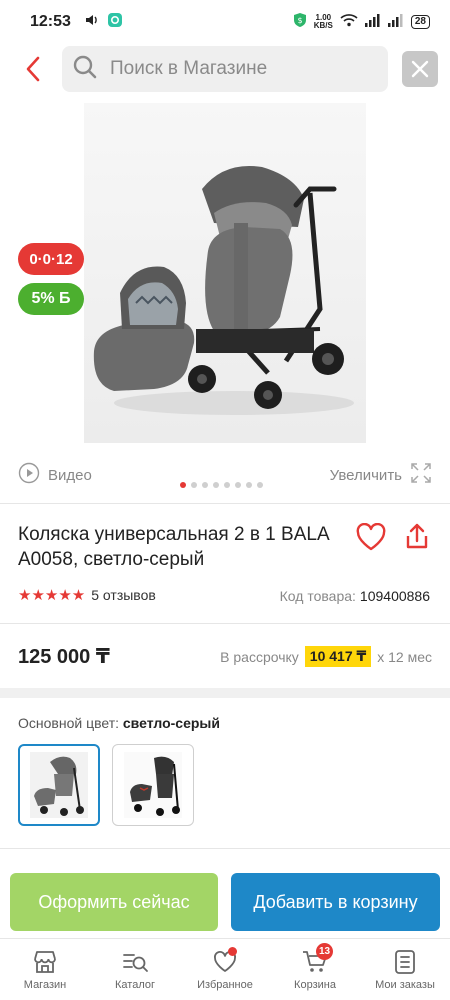  I want to click on share-button, so click(417, 537).